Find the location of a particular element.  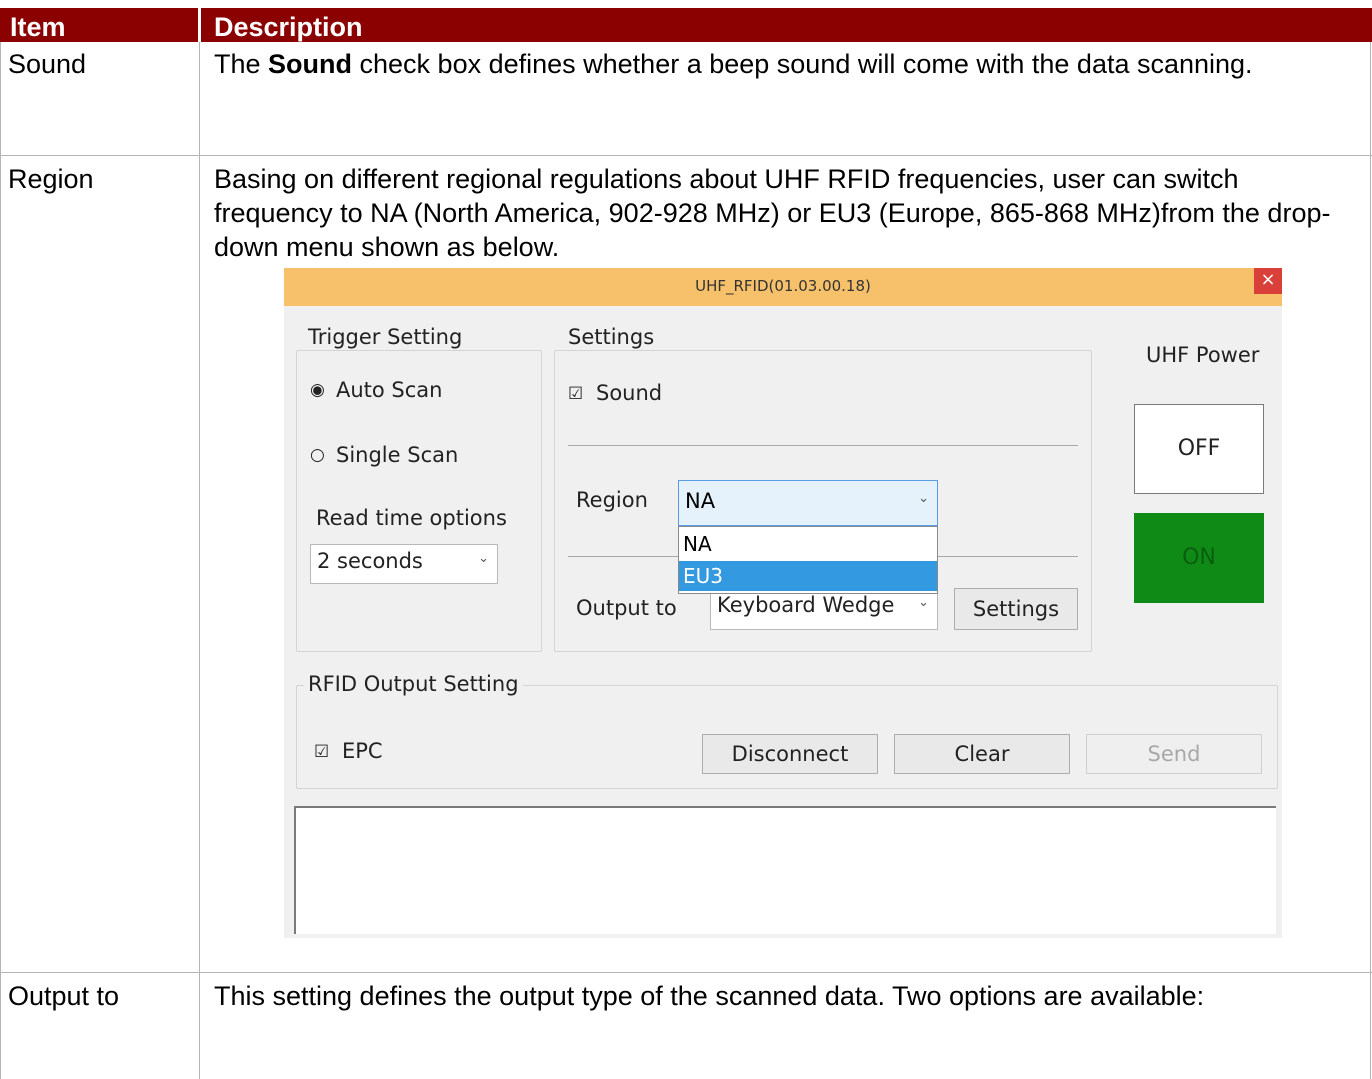

table-column-divider is located at coordinates (199, 560).